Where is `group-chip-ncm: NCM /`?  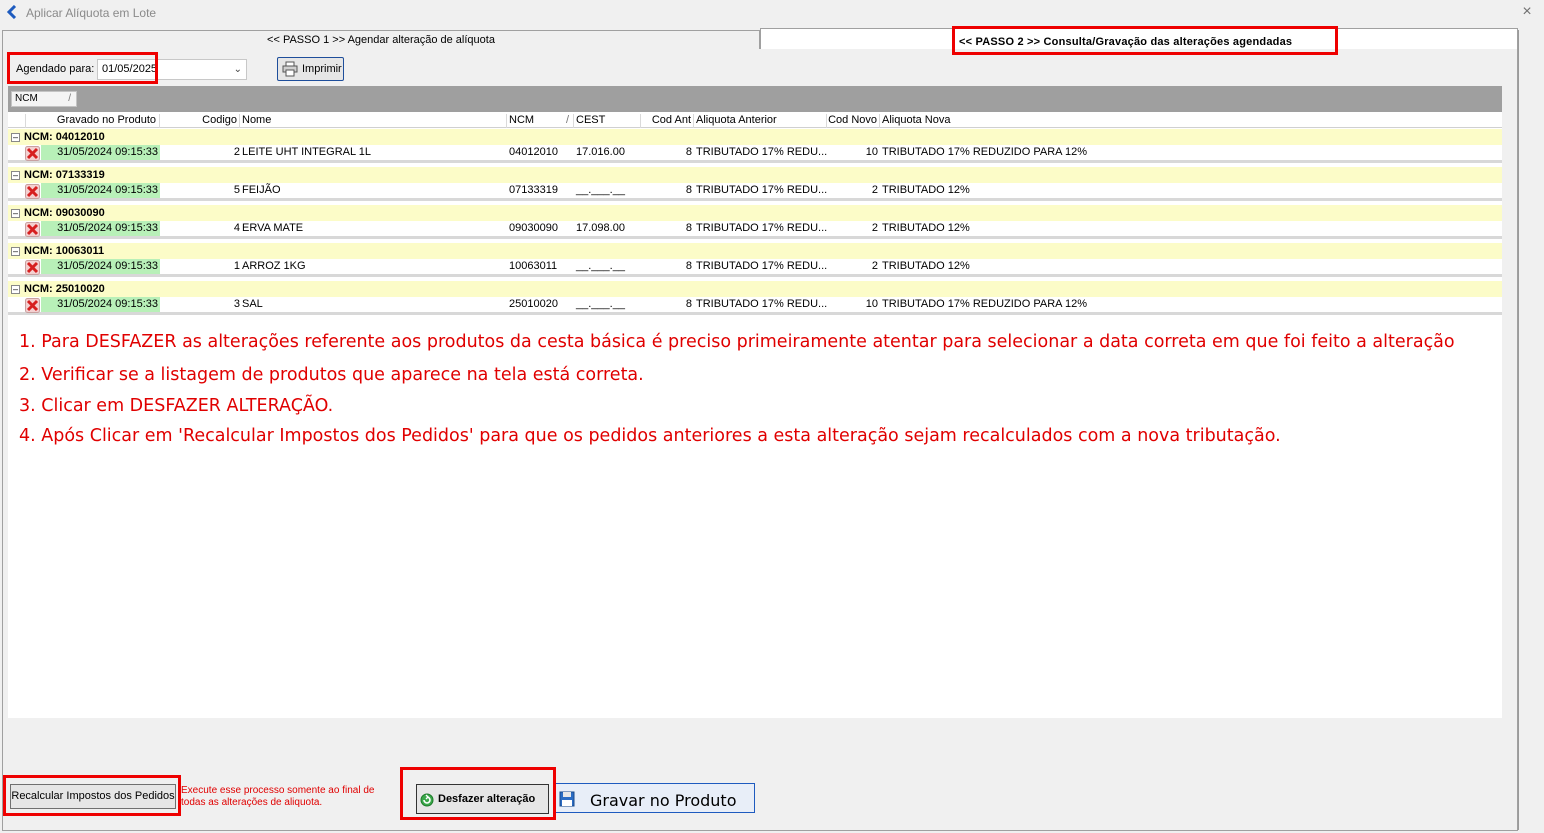 group-chip-ncm: NCM / is located at coordinates (44, 99).